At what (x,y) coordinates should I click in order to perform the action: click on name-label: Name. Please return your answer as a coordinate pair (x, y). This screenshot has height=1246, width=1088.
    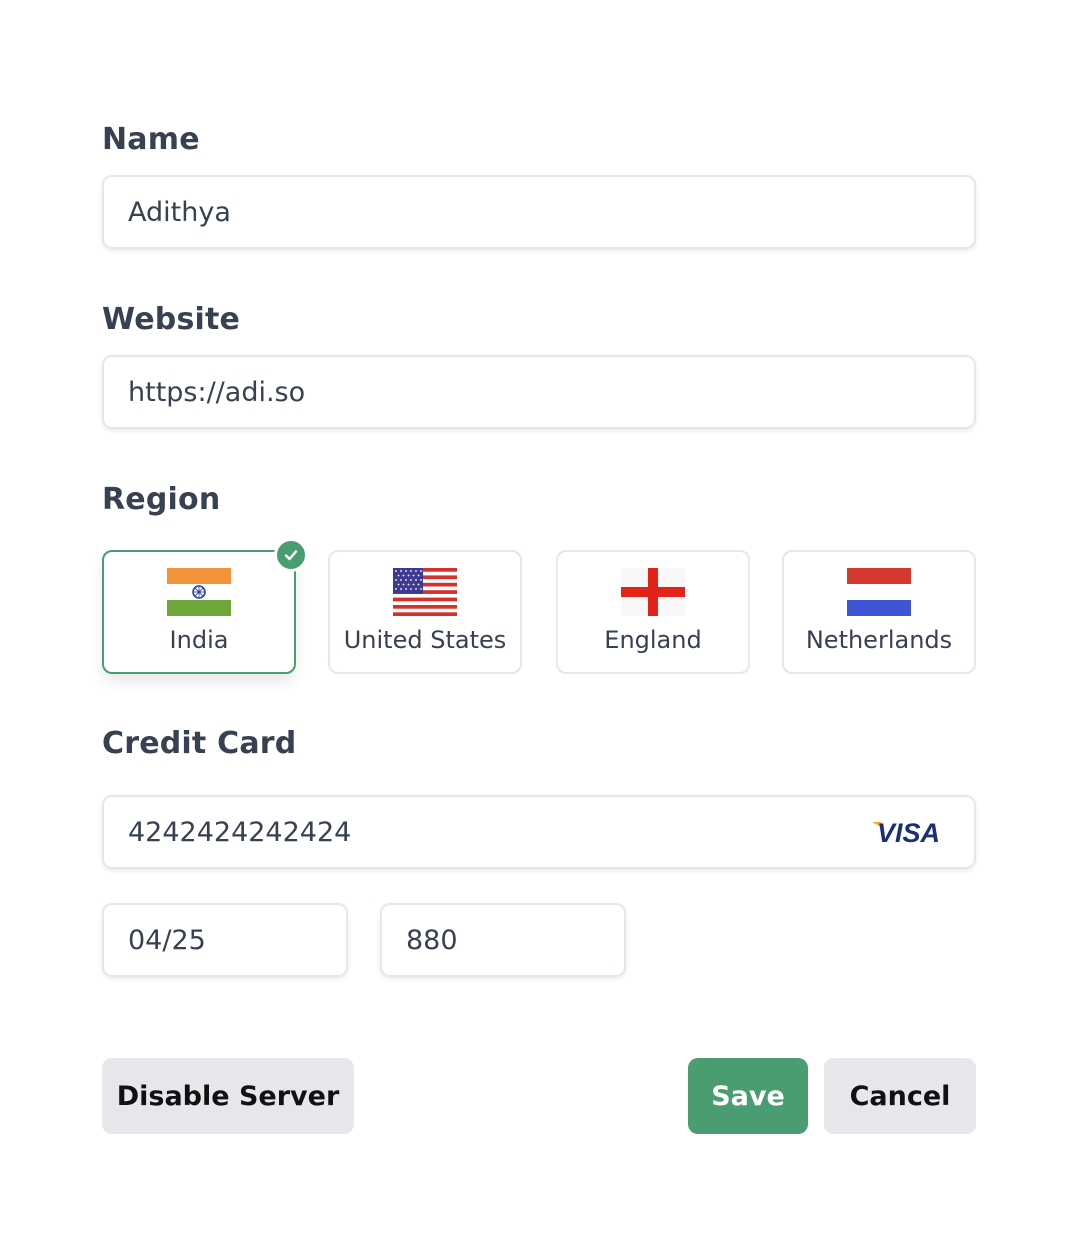
    Looking at the image, I should click on (151, 139).